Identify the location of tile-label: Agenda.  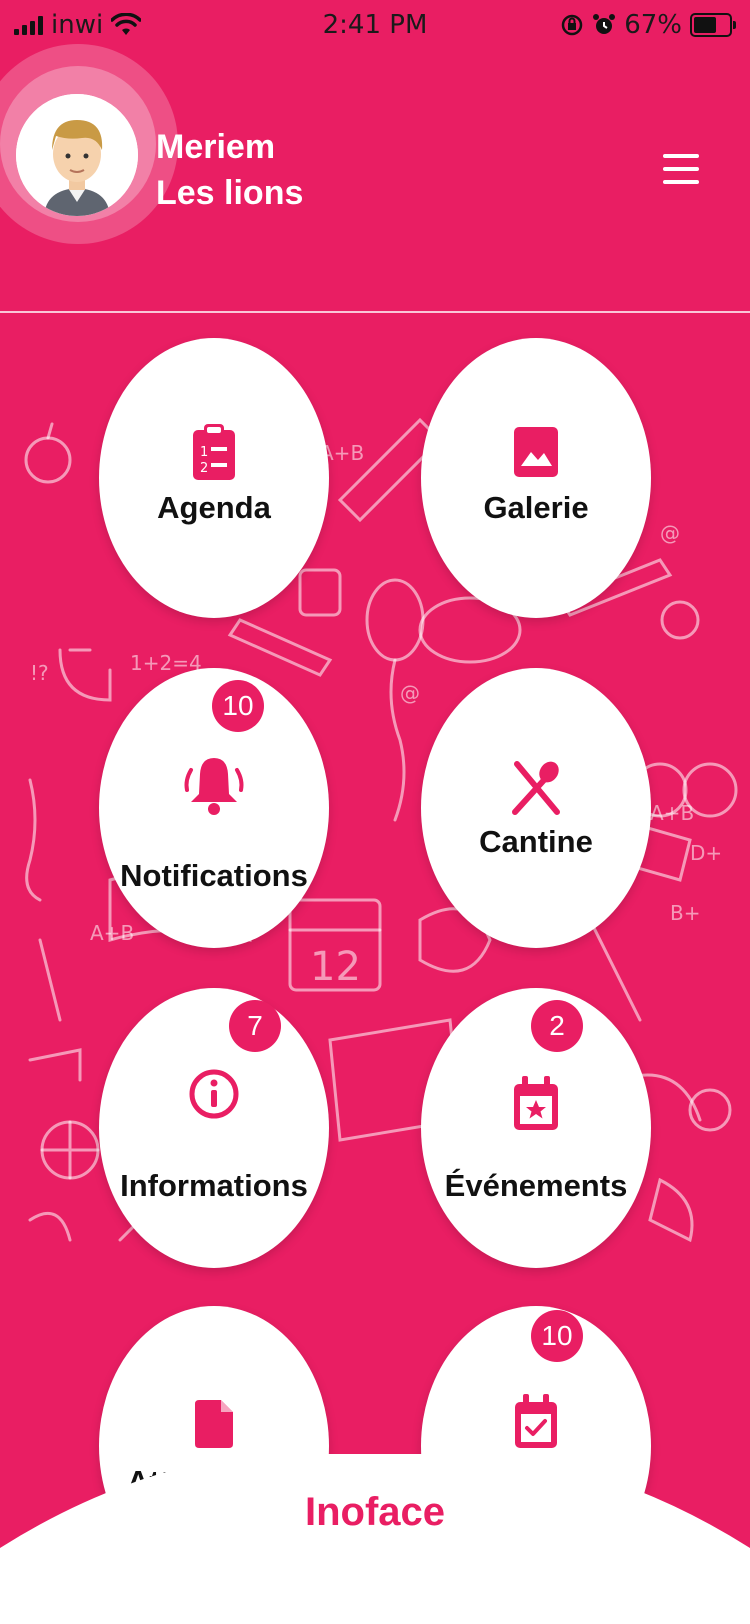
(214, 507).